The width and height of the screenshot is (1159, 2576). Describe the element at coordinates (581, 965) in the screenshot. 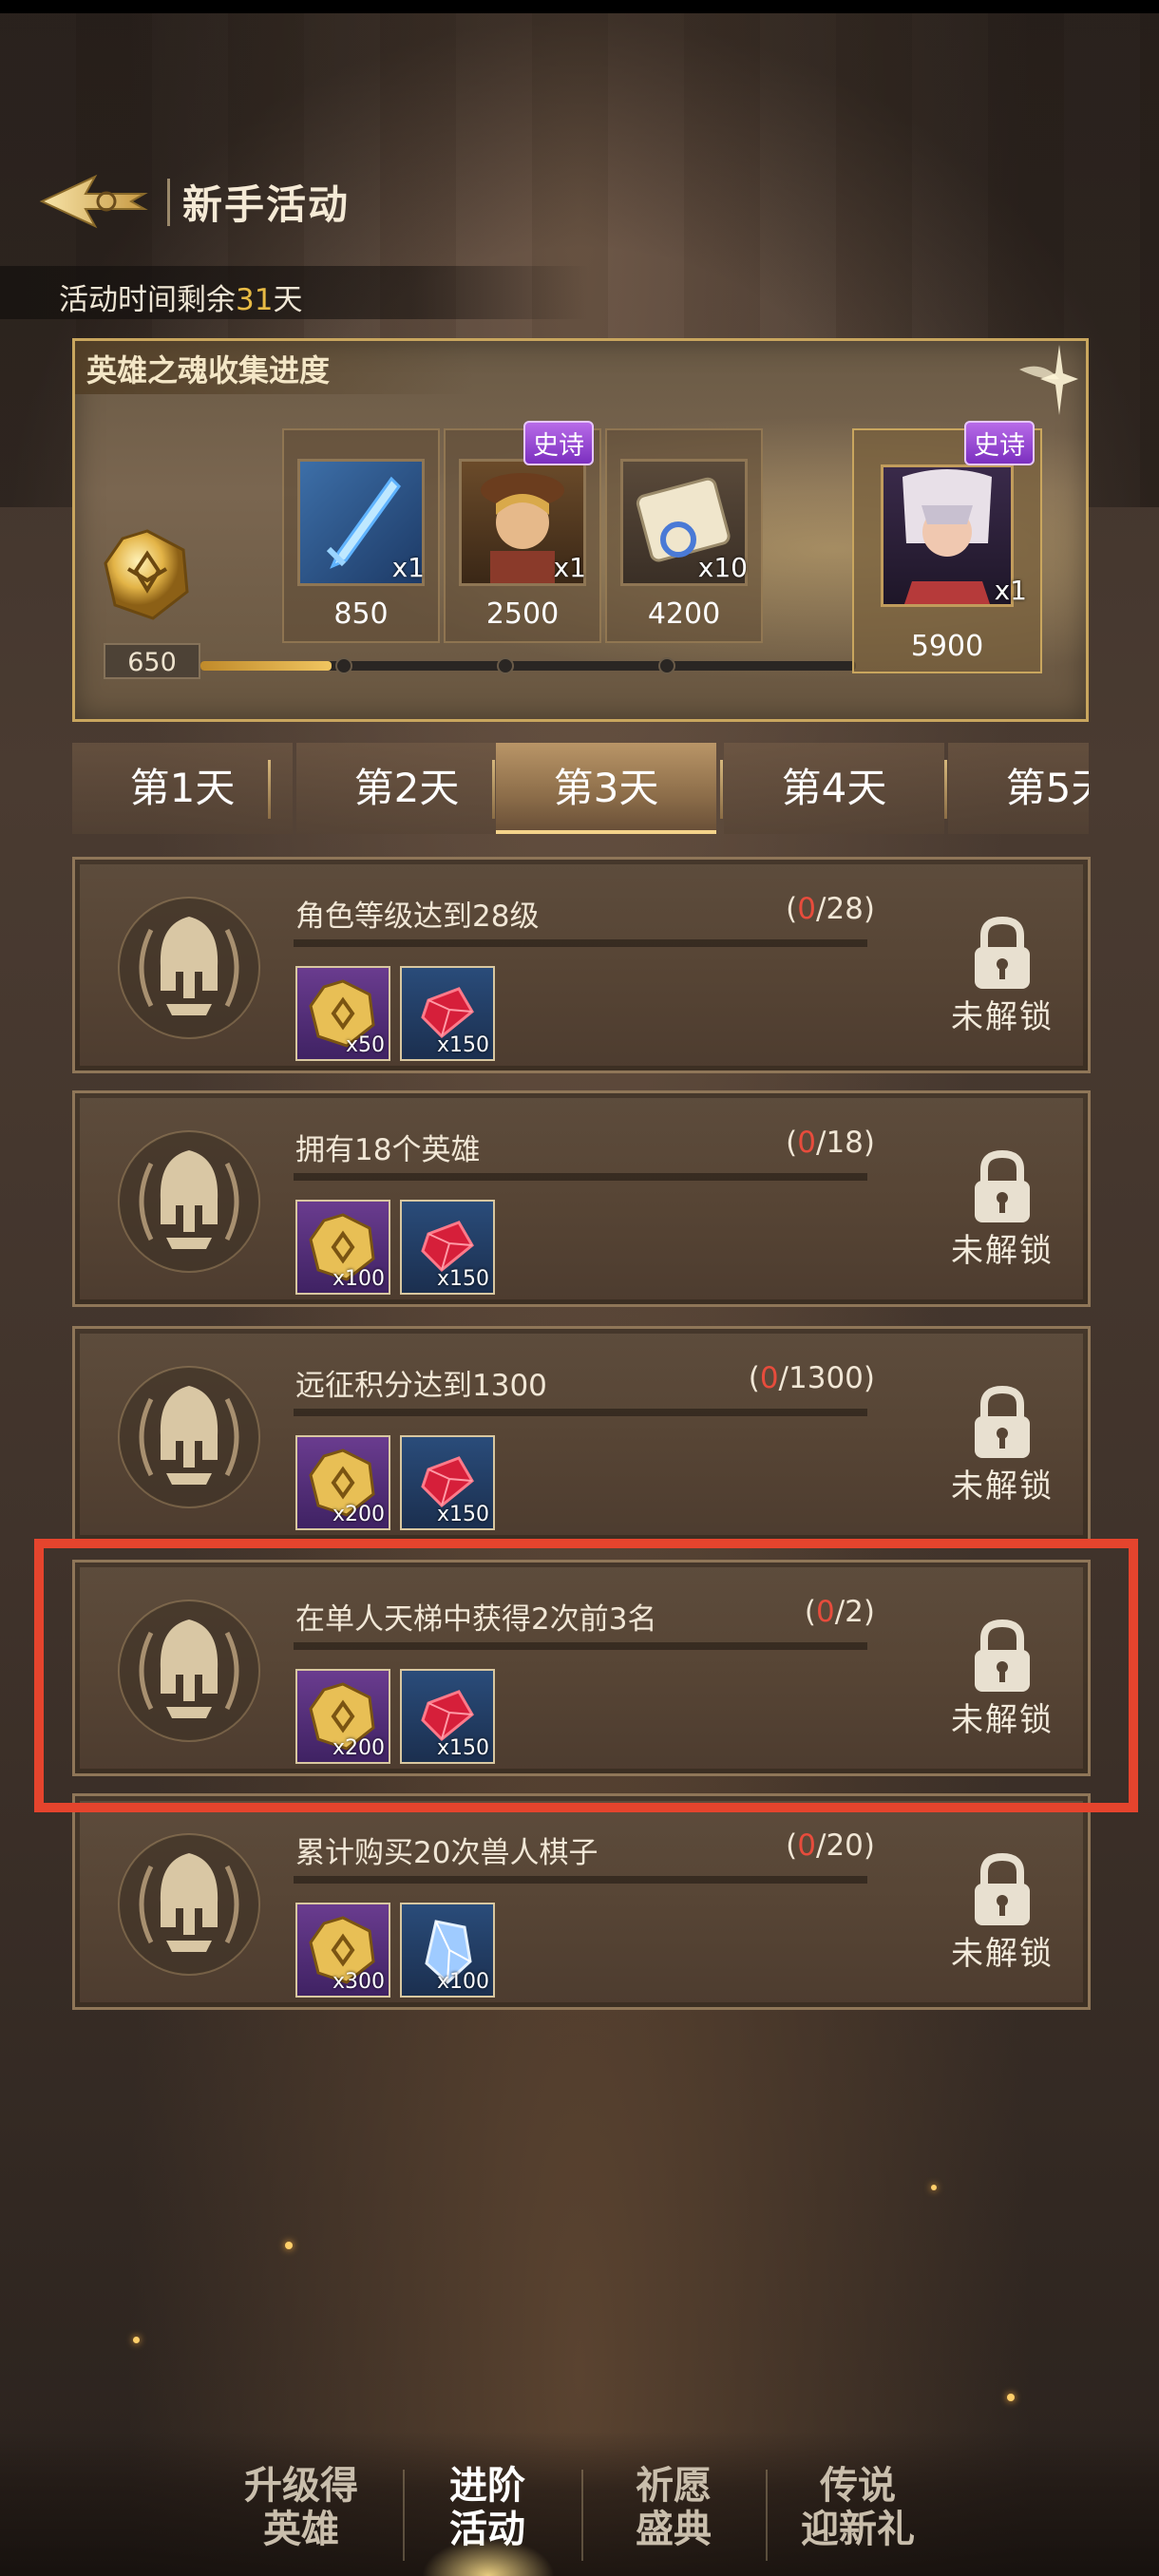

I see `task-card: 角色等级达到28级 (0/28) x50 x150 未解锁` at that location.